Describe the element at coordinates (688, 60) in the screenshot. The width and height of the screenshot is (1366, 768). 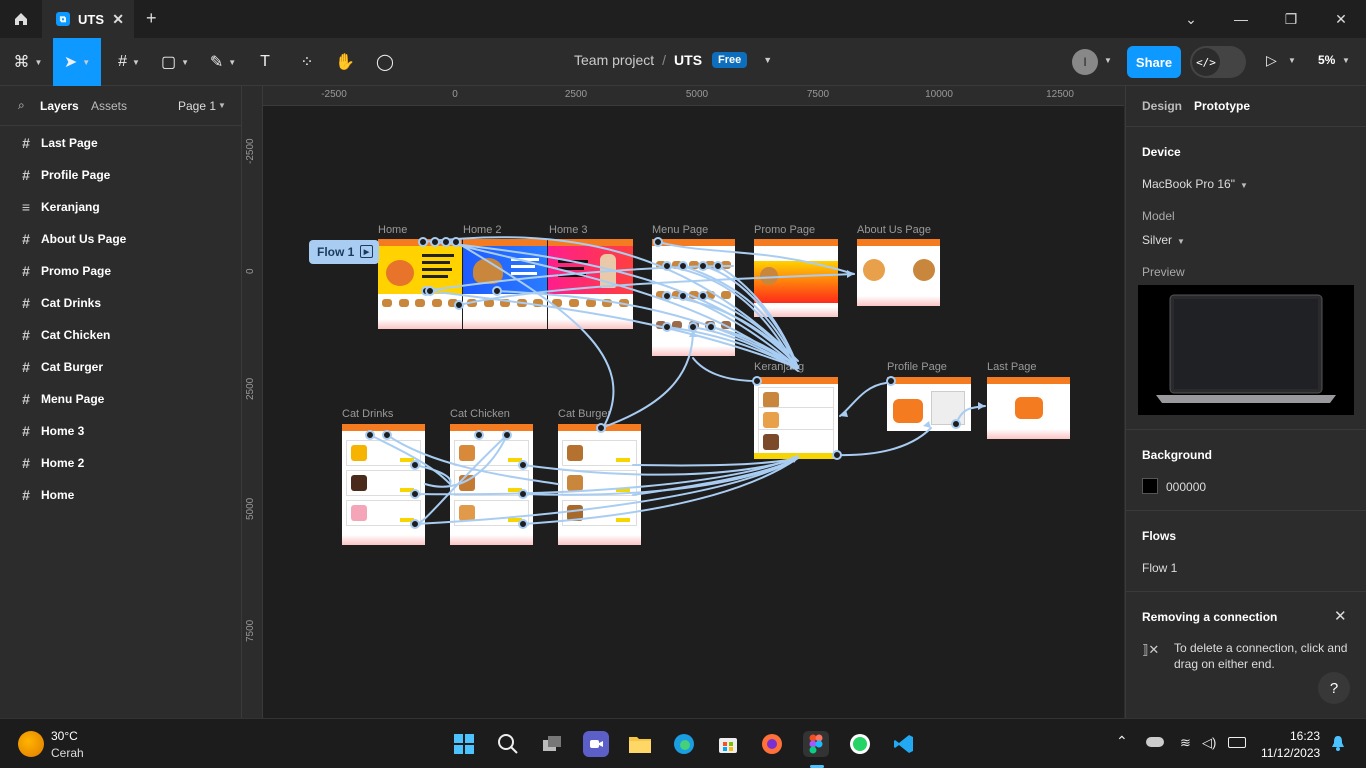
I see `file-name: UTS` at that location.